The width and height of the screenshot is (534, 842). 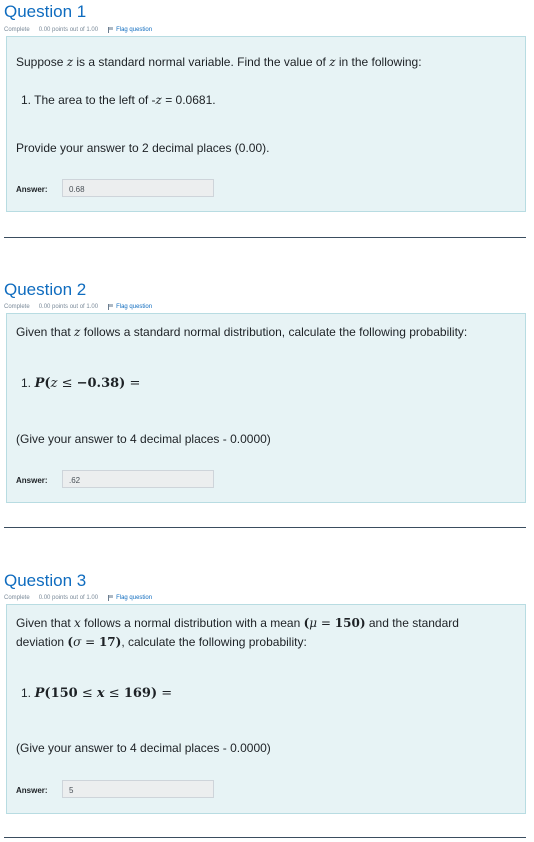 I want to click on math-value: 17, so click(x=107, y=642).